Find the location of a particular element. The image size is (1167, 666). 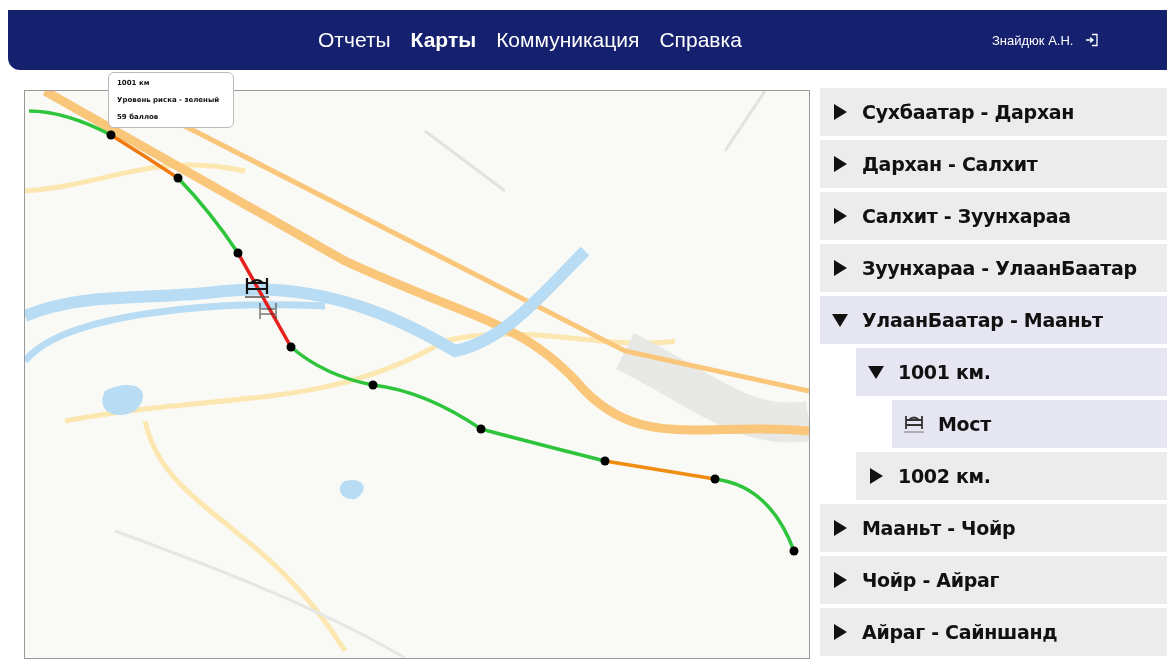

tree-item: Мааньт - Чойр is located at coordinates (993, 528).